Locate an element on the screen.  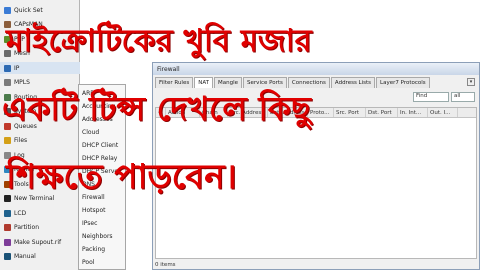
column-header: Src. Port is located at coordinates (350, 112).